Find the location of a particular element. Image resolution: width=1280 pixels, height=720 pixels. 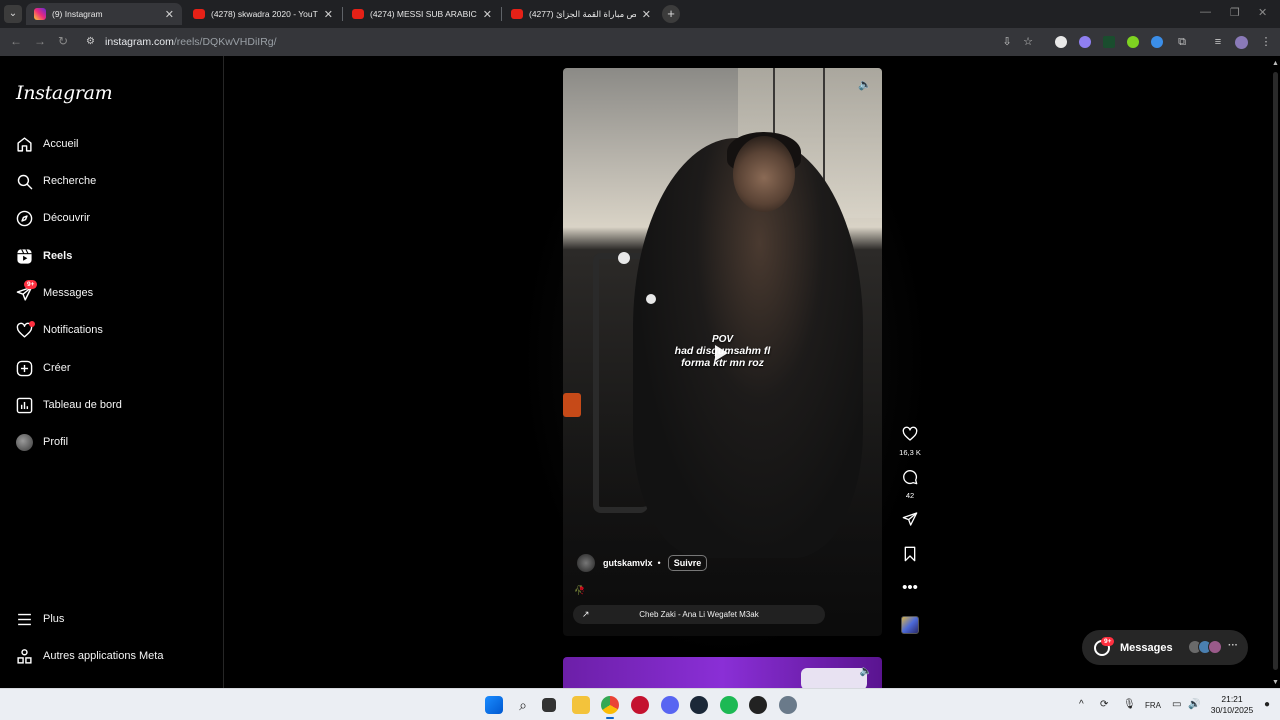

browser-menu-icon: ⋮ is located at coordinates (1266, 42).